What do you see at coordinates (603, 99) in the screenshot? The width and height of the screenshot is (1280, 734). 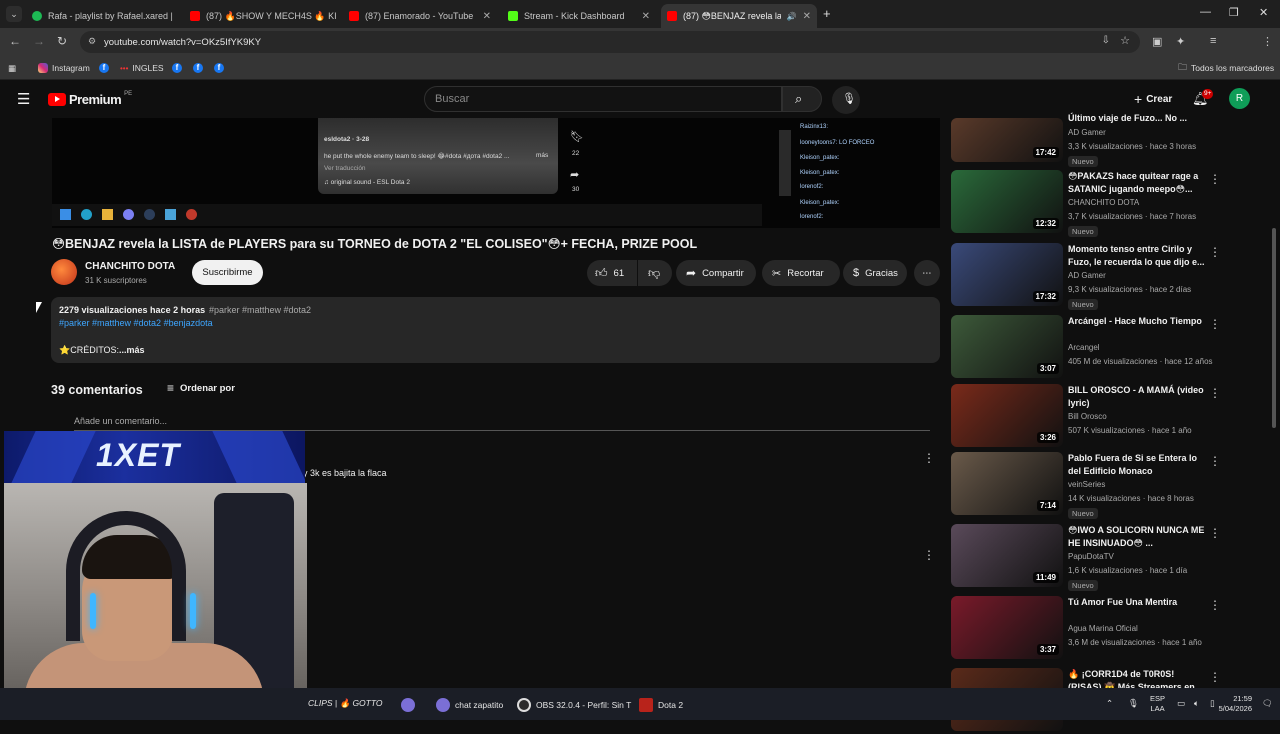 I see `search-input: Buscar` at bounding box center [603, 99].